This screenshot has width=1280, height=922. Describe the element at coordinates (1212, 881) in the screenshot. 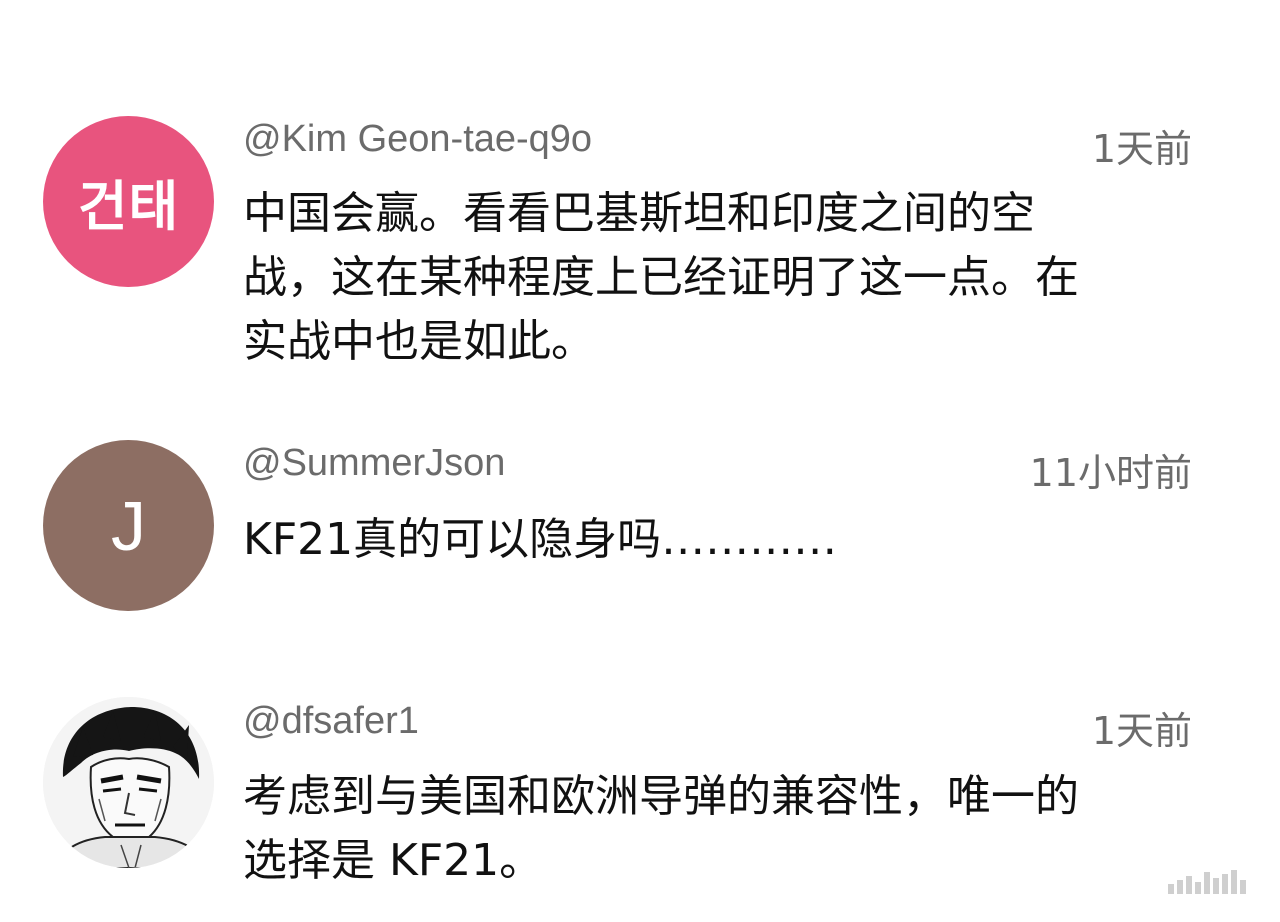

I see `watermark-icon` at that location.